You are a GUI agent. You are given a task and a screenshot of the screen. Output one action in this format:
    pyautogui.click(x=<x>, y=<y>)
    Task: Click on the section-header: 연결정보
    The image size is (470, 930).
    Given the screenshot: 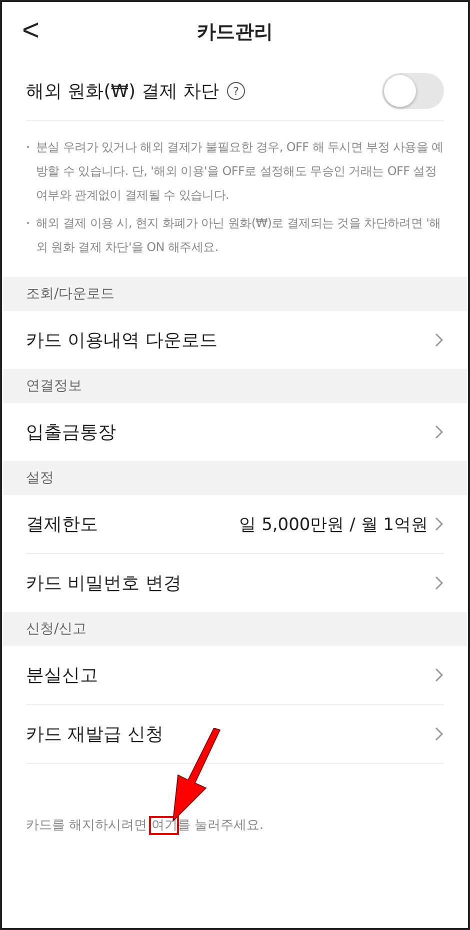 What is the action you would take?
    pyautogui.click(x=235, y=386)
    